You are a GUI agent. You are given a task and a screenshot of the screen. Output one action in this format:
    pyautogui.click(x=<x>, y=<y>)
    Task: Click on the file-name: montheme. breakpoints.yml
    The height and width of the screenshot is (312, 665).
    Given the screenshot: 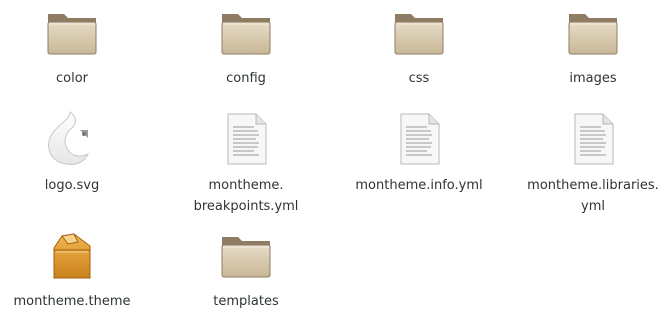 What is the action you would take?
    pyautogui.click(x=246, y=196)
    